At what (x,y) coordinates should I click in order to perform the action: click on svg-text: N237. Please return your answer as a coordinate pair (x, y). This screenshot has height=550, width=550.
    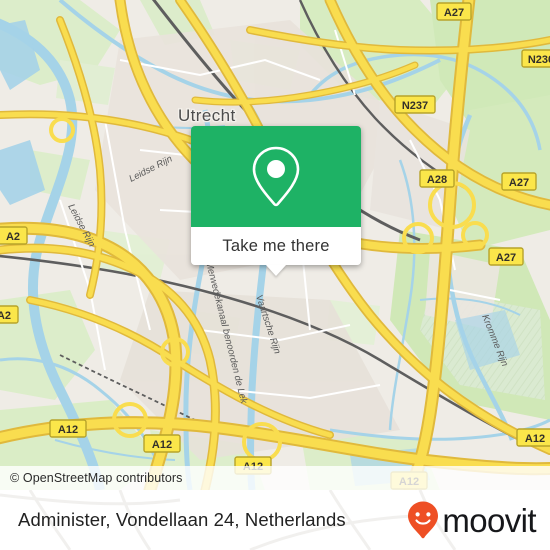
    Looking at the image, I should click on (415, 106).